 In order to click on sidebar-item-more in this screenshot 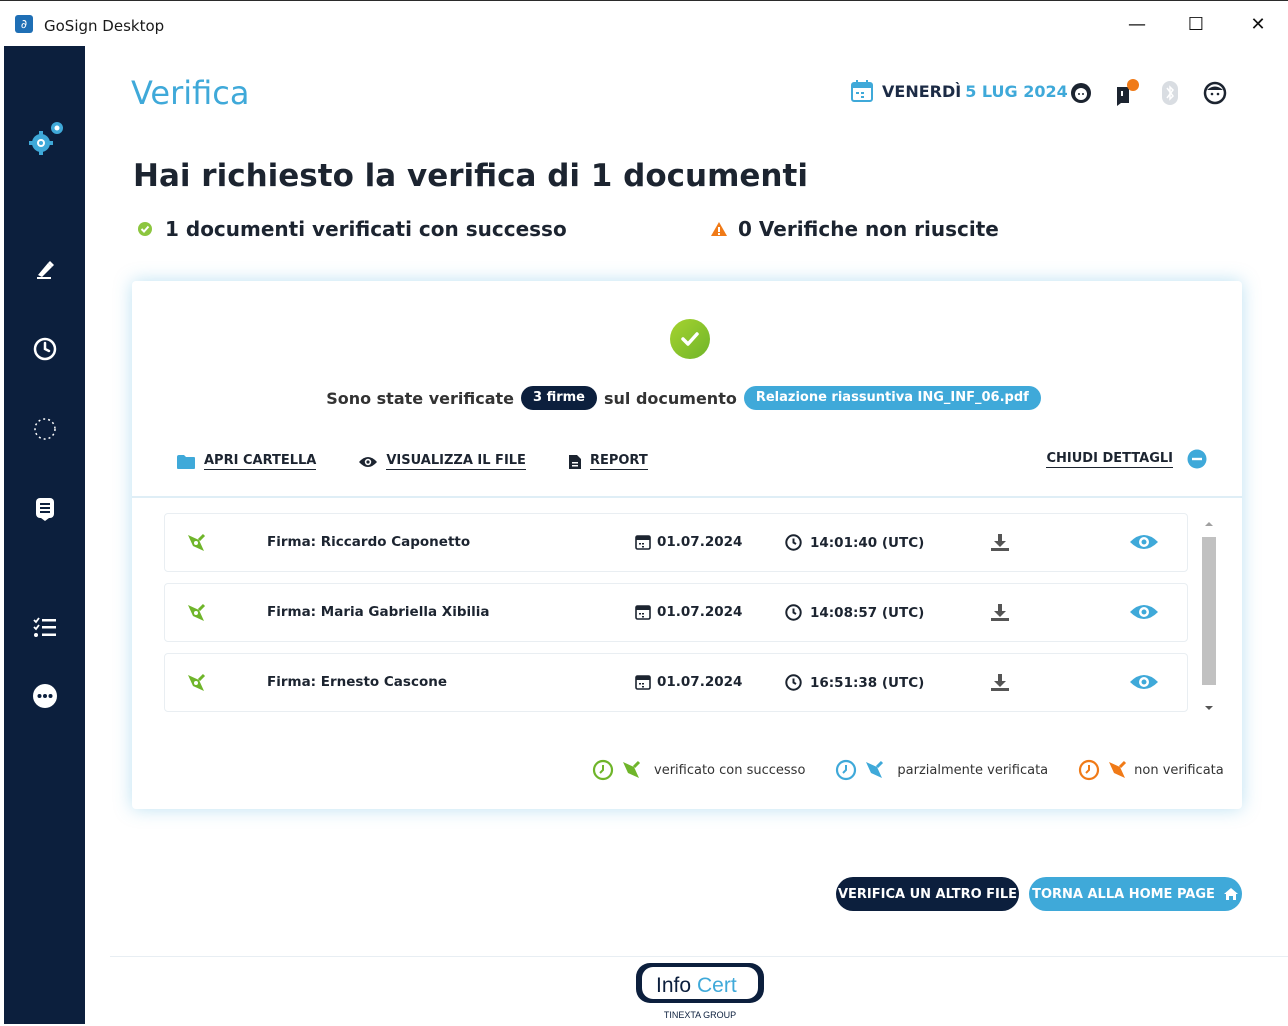, I will do `click(44, 696)`.